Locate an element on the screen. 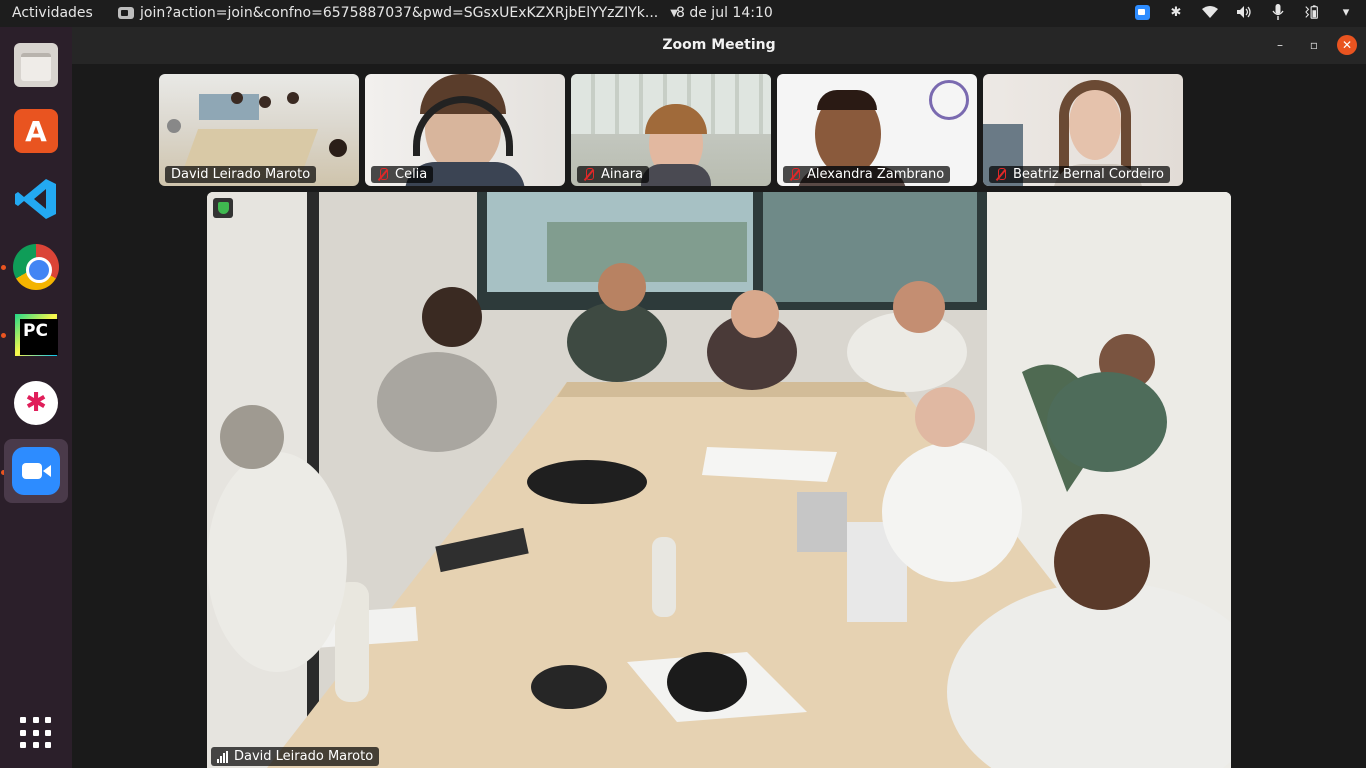 This screenshot has width=1366, height=768. minimize-button: – is located at coordinates (1280, 45).